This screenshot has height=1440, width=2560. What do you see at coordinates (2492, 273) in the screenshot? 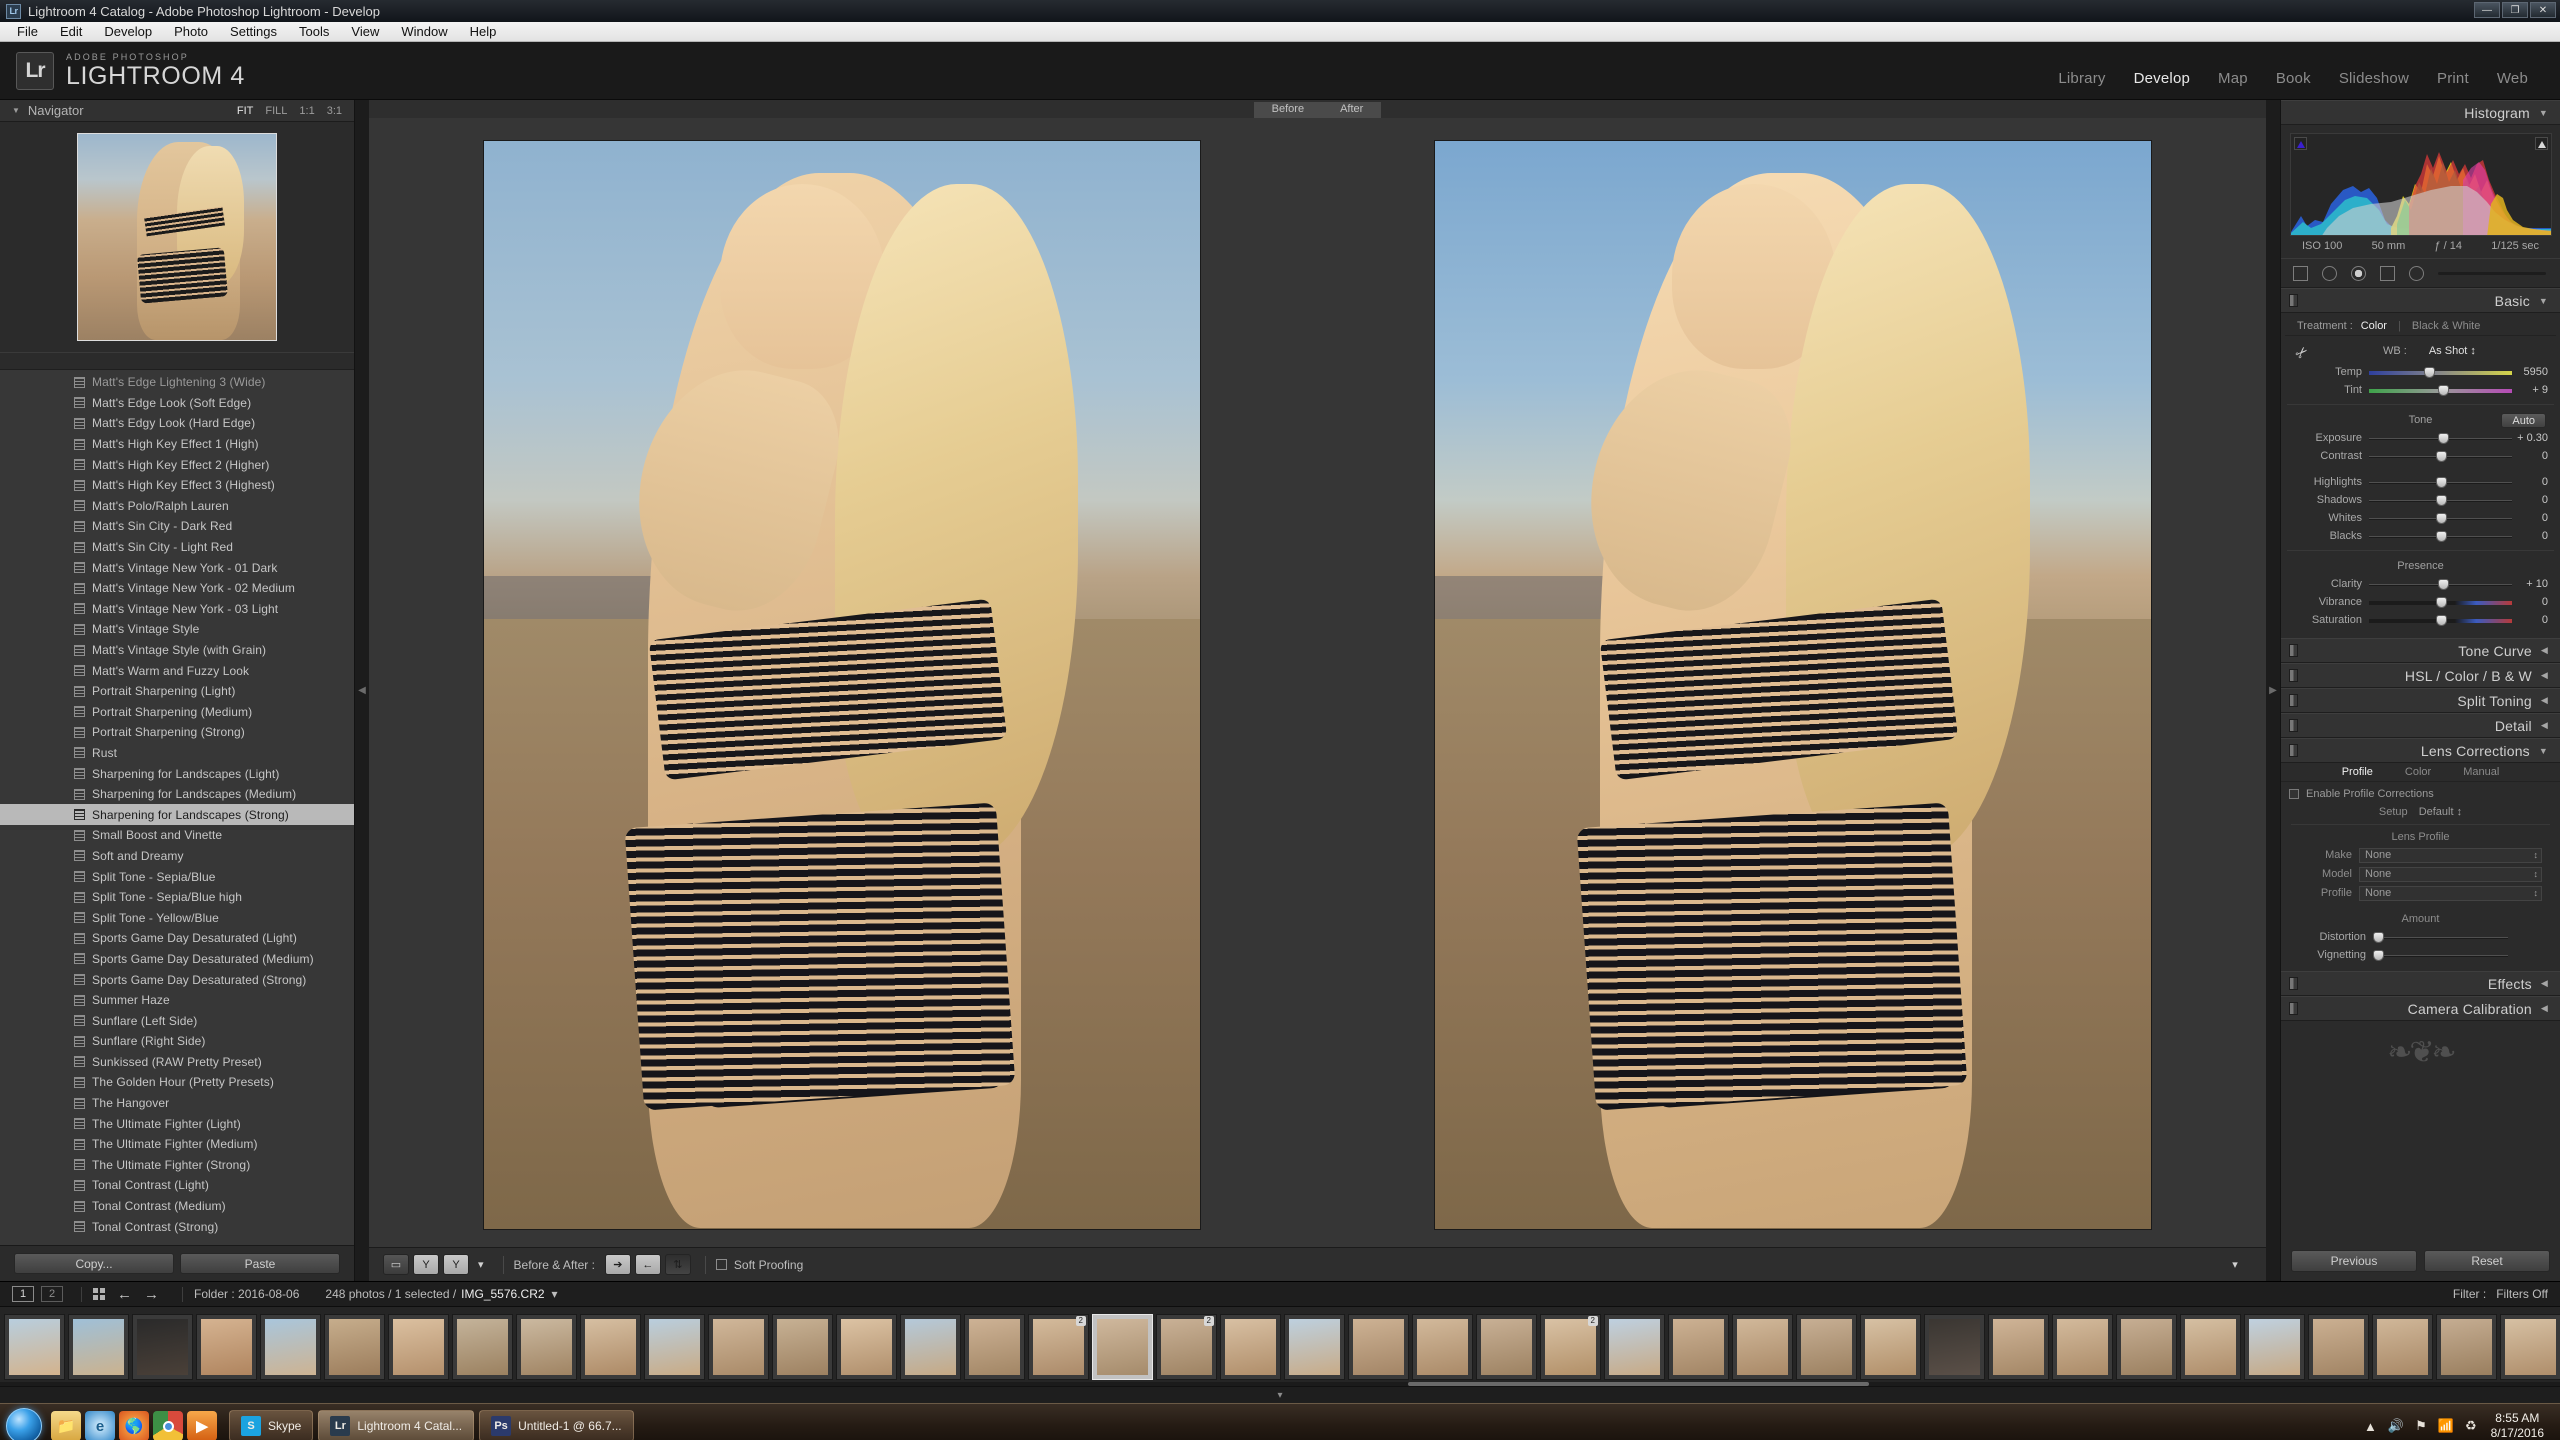
I see `tool-strip-slider` at bounding box center [2492, 273].